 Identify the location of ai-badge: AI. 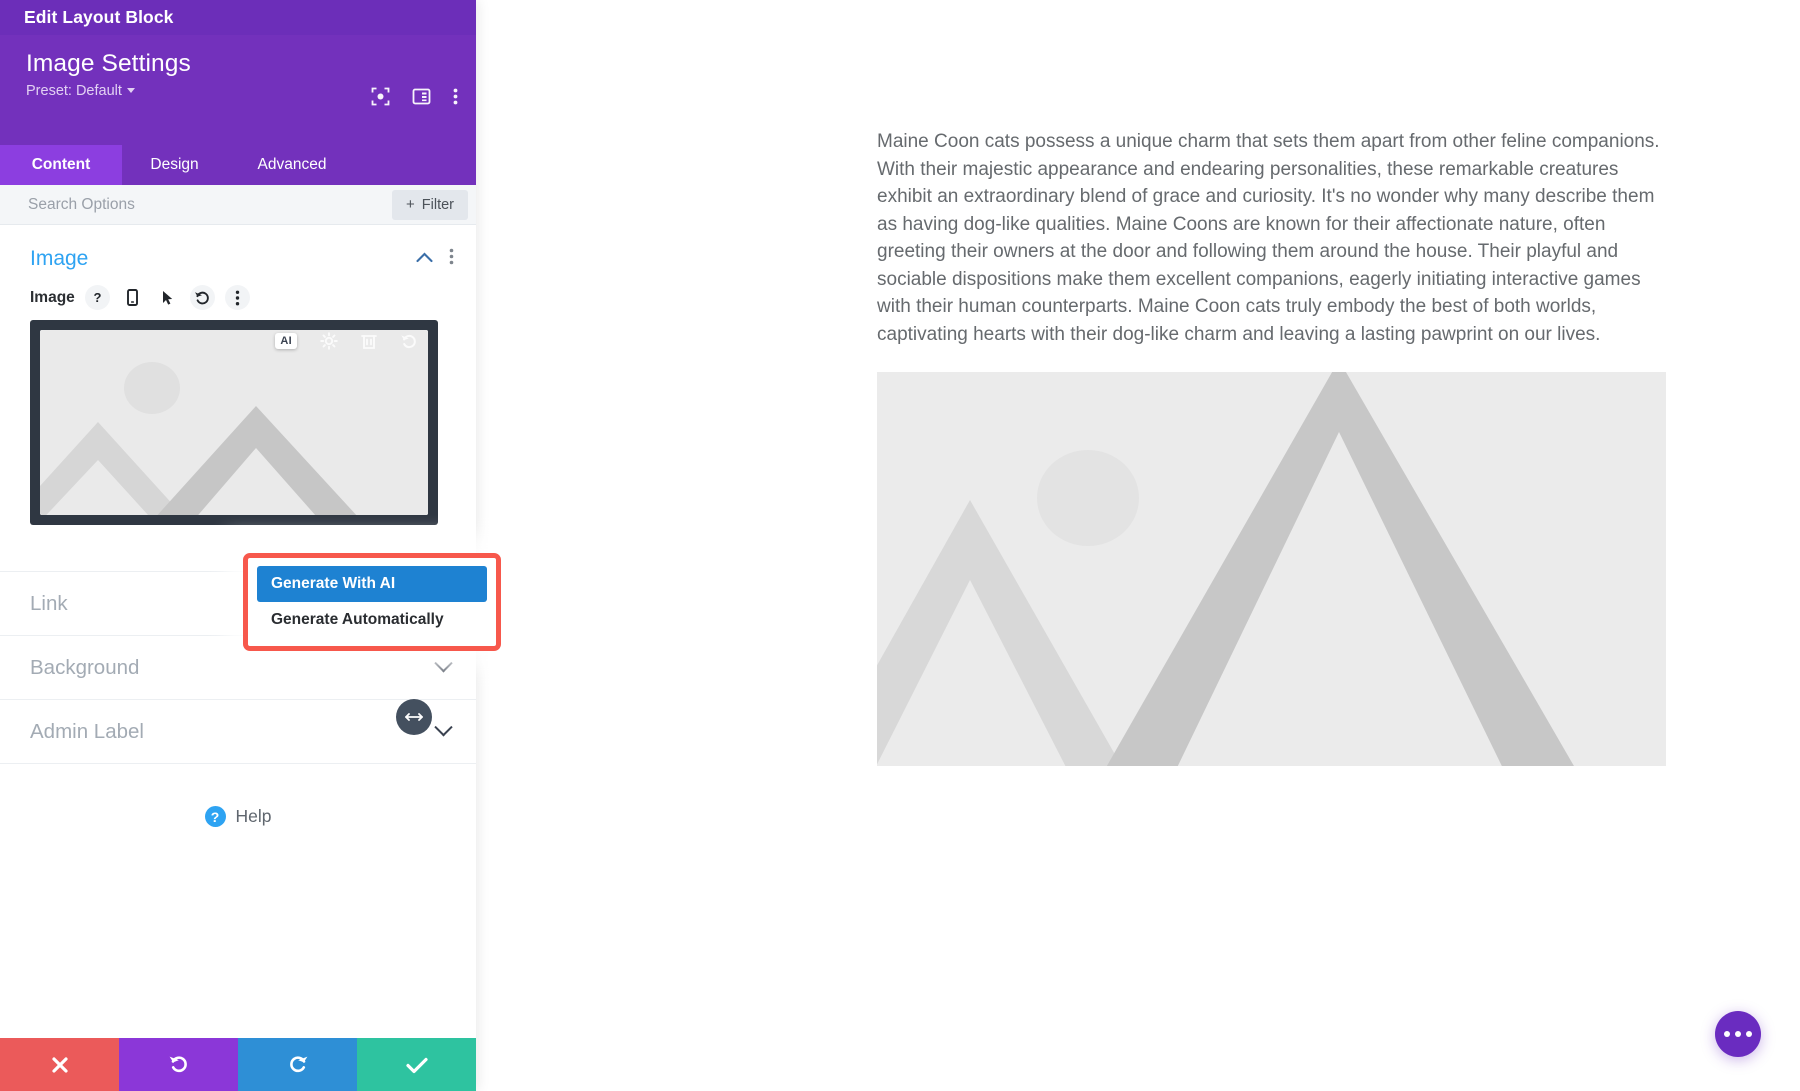
(286, 341).